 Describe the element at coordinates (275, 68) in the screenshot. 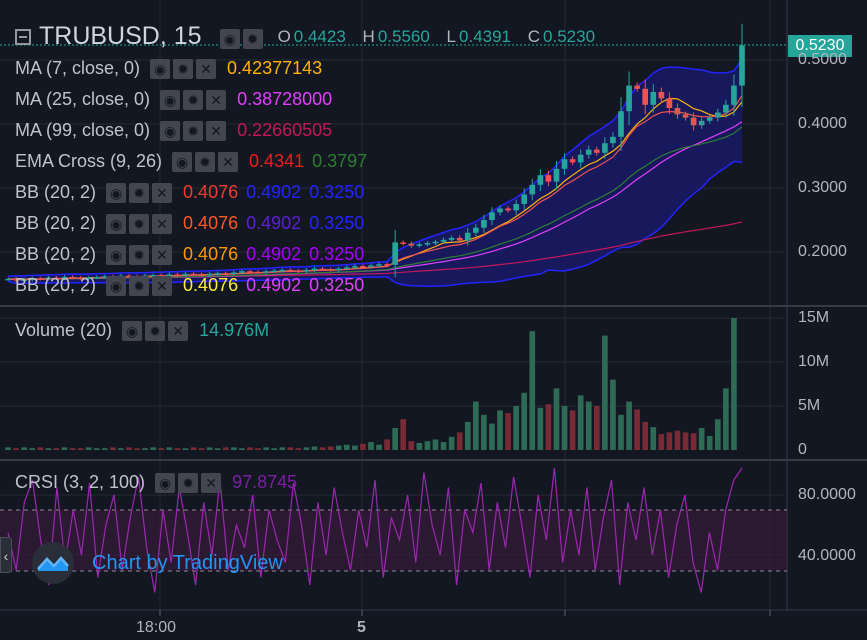

I see `indicator-value: 0.42377143` at that location.